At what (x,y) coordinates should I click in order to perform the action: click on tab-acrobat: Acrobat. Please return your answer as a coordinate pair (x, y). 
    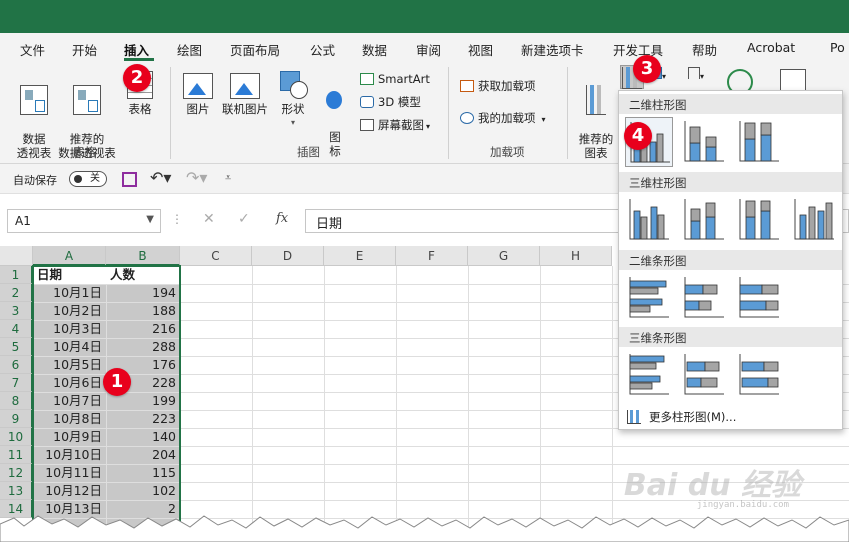
    Looking at the image, I should click on (771, 47).